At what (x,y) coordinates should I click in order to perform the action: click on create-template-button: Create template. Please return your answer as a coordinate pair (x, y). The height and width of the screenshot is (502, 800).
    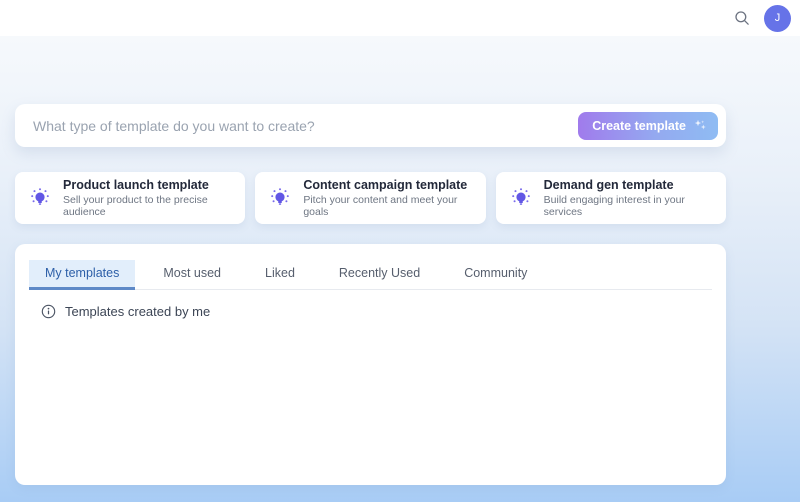
    Looking at the image, I should click on (648, 125).